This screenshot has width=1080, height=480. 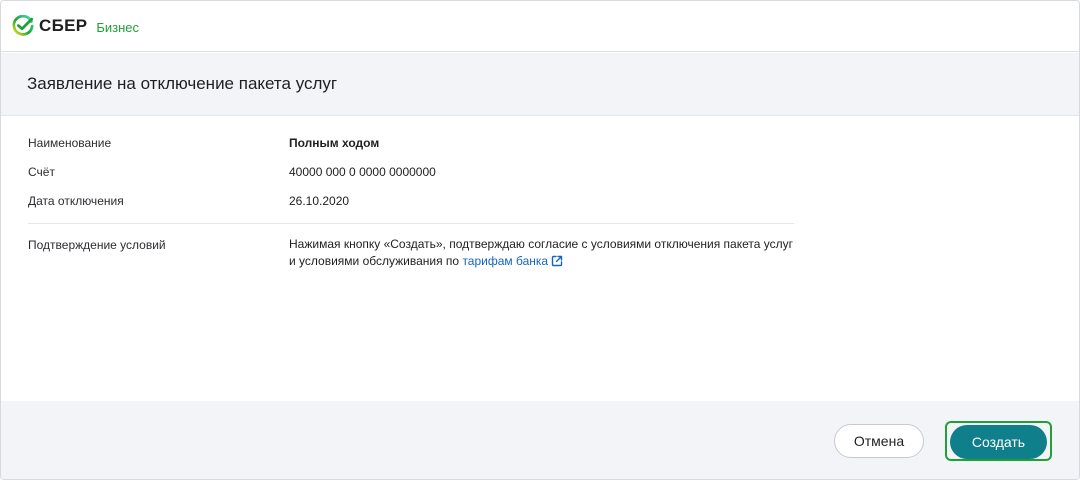 I want to click on confirmation-label: Подтверждение условий, so click(x=97, y=245).